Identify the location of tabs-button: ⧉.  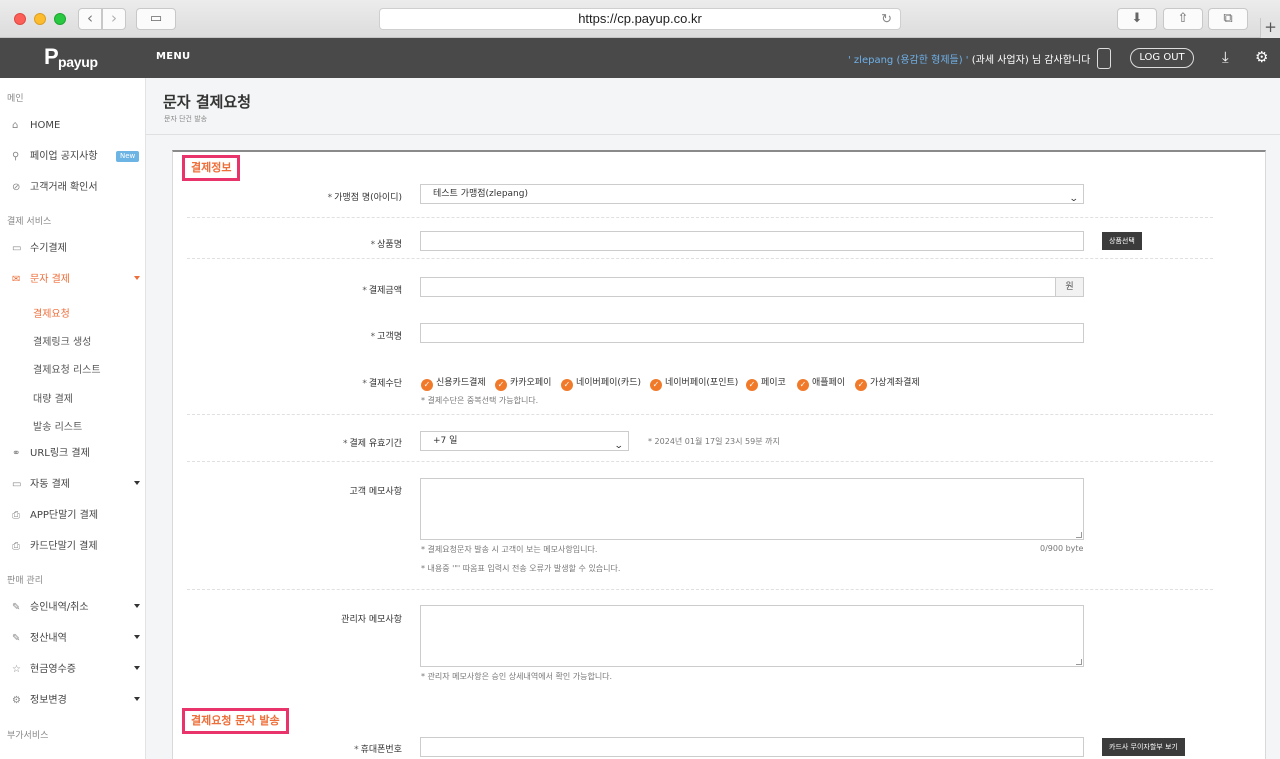
(1228, 19).